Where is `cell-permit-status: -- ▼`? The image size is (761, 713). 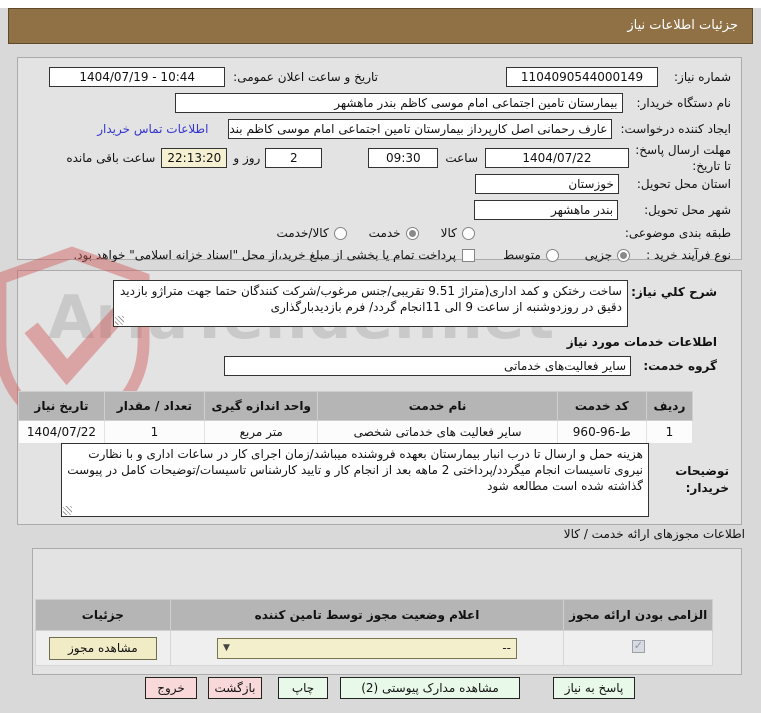
cell-permit-status: -- ▼ is located at coordinates (367, 648).